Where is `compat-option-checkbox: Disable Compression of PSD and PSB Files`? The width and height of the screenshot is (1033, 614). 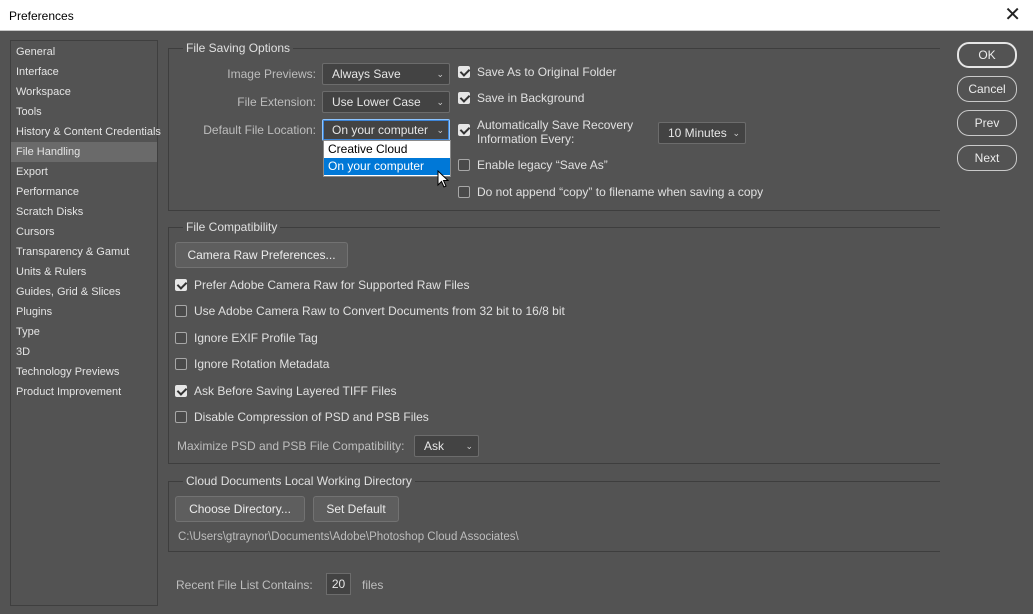
compat-option-checkbox: Disable Compression of PSD and PSB Files is located at coordinates (302, 417).